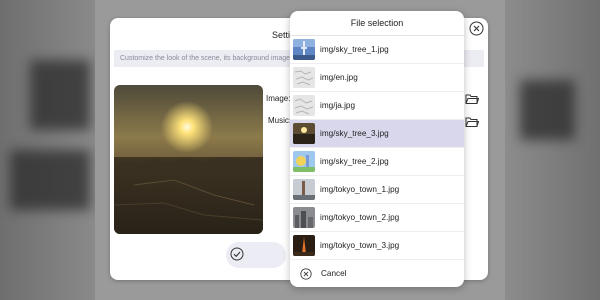  I want to click on file-row-sky-tree-1: img/sky_tree_1.jpg, so click(377, 50).